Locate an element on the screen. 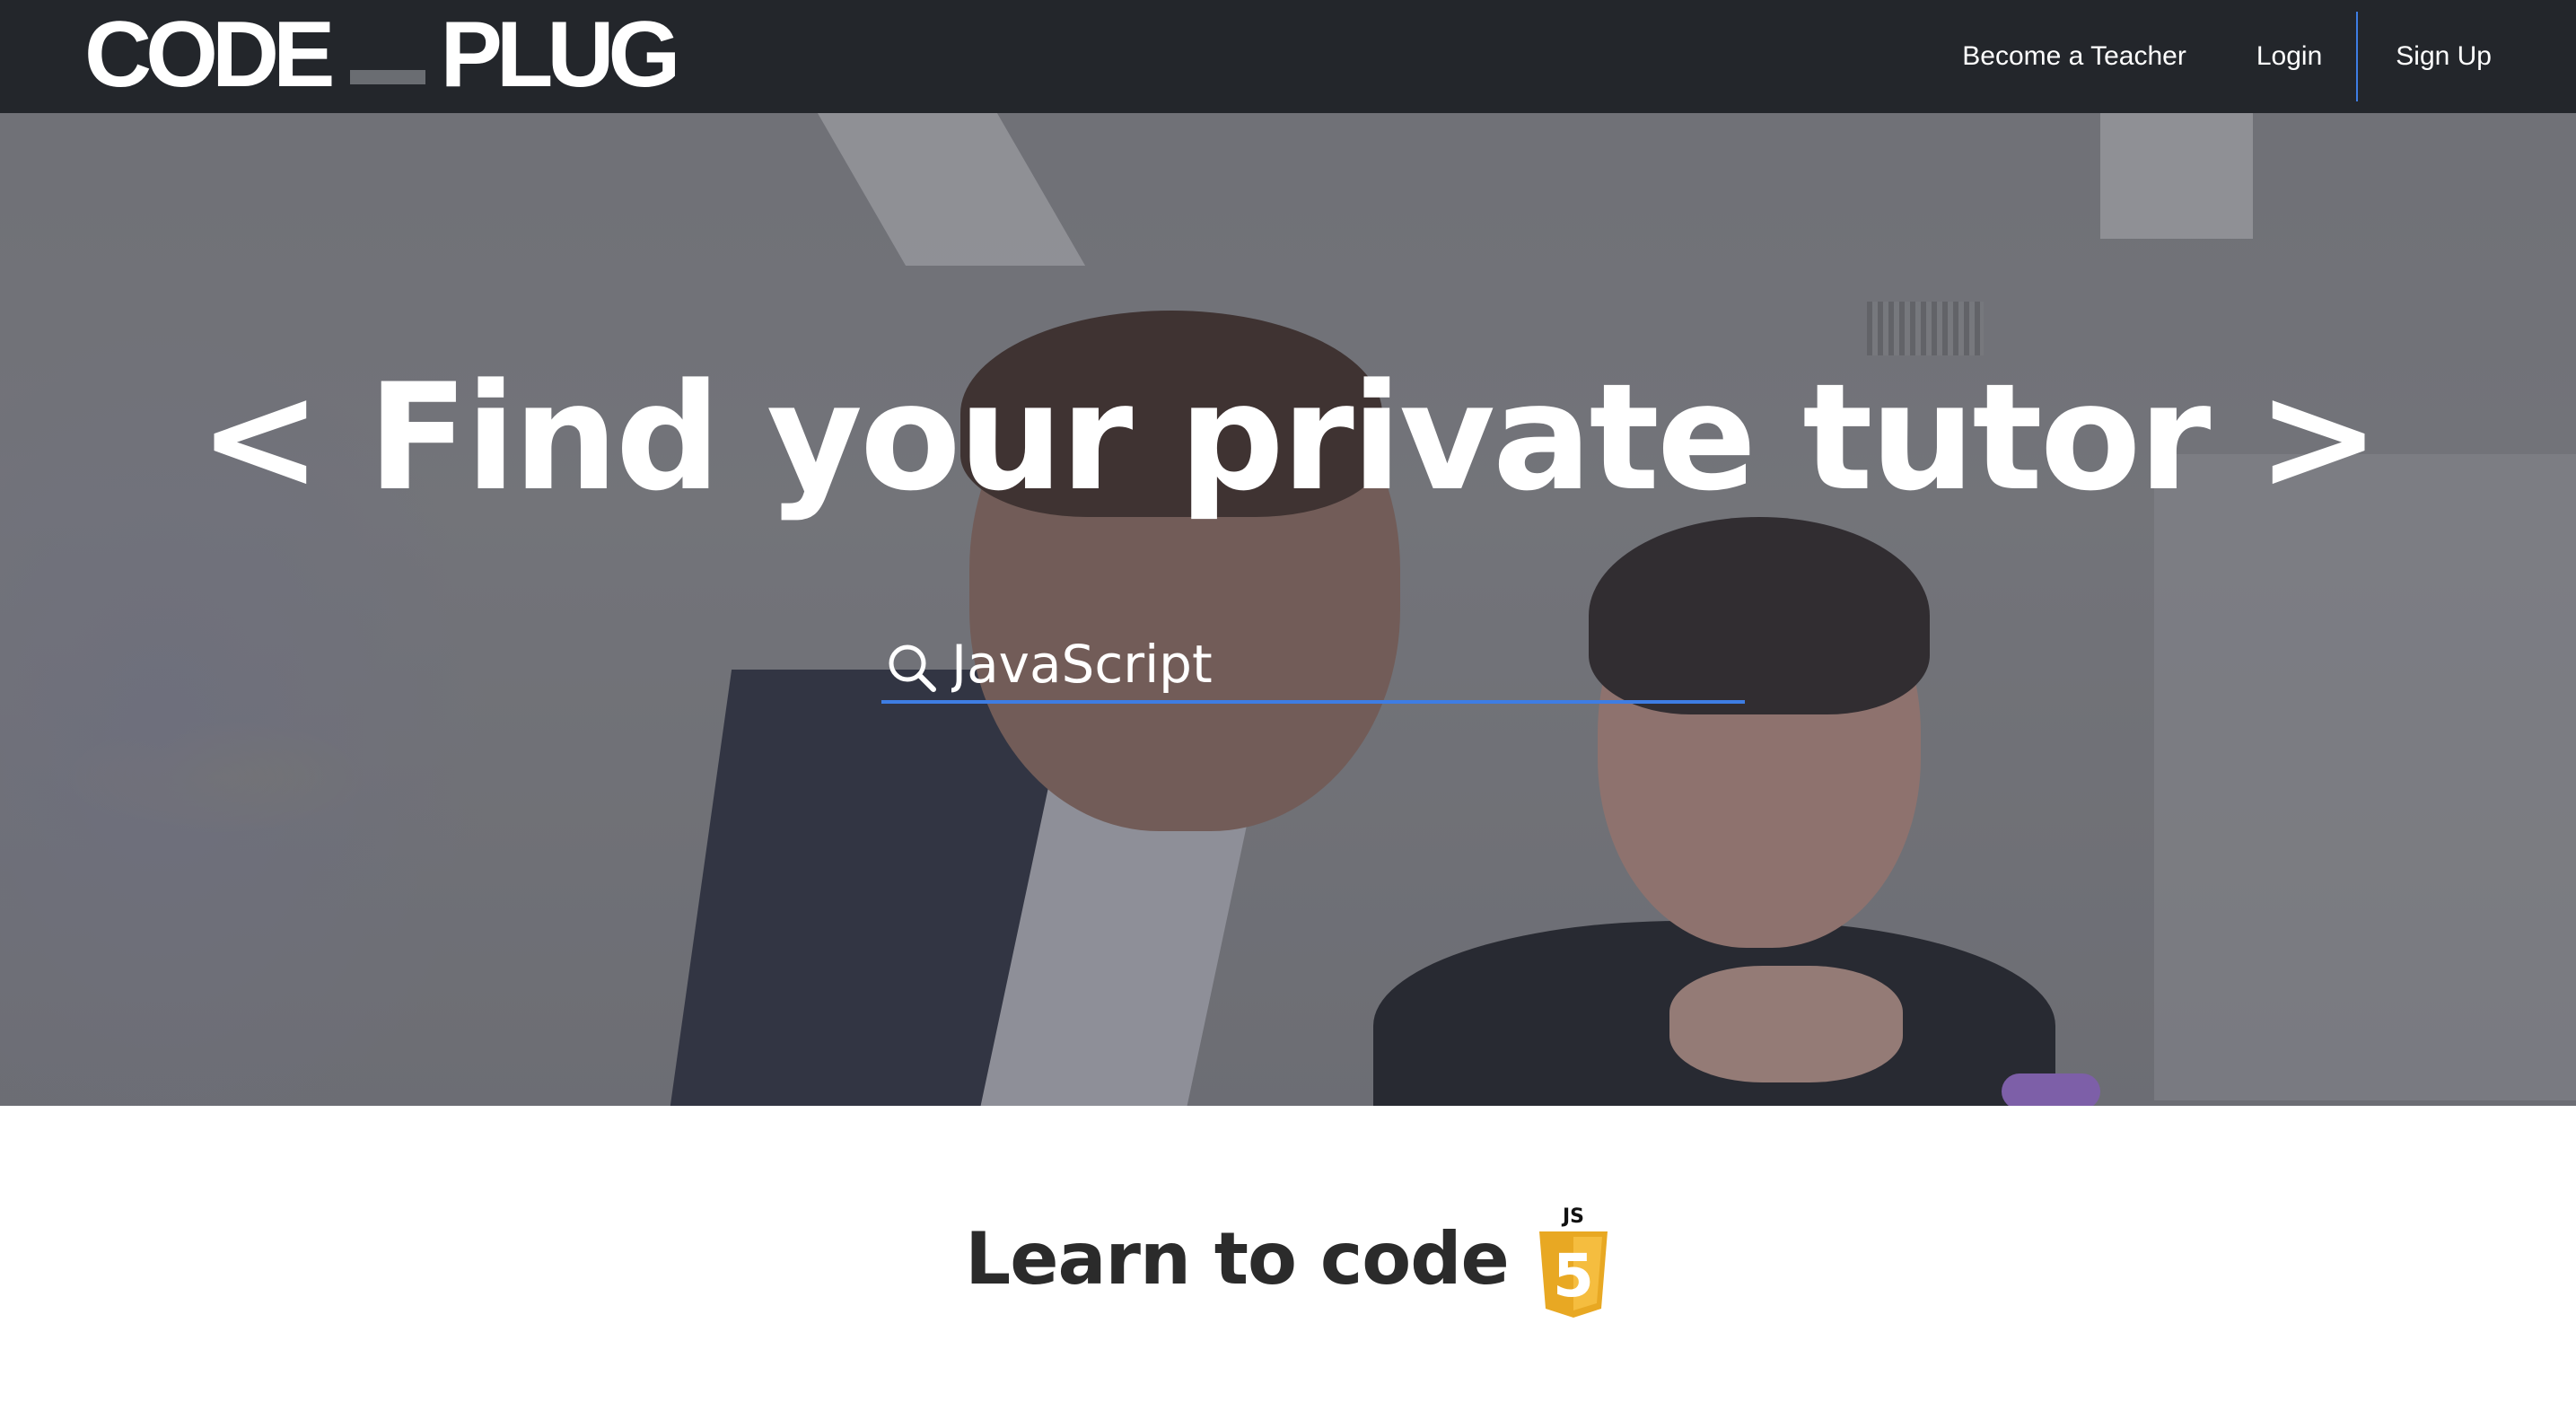 The width and height of the screenshot is (2576, 1402). badge-js-label: JS is located at coordinates (1572, 1216).